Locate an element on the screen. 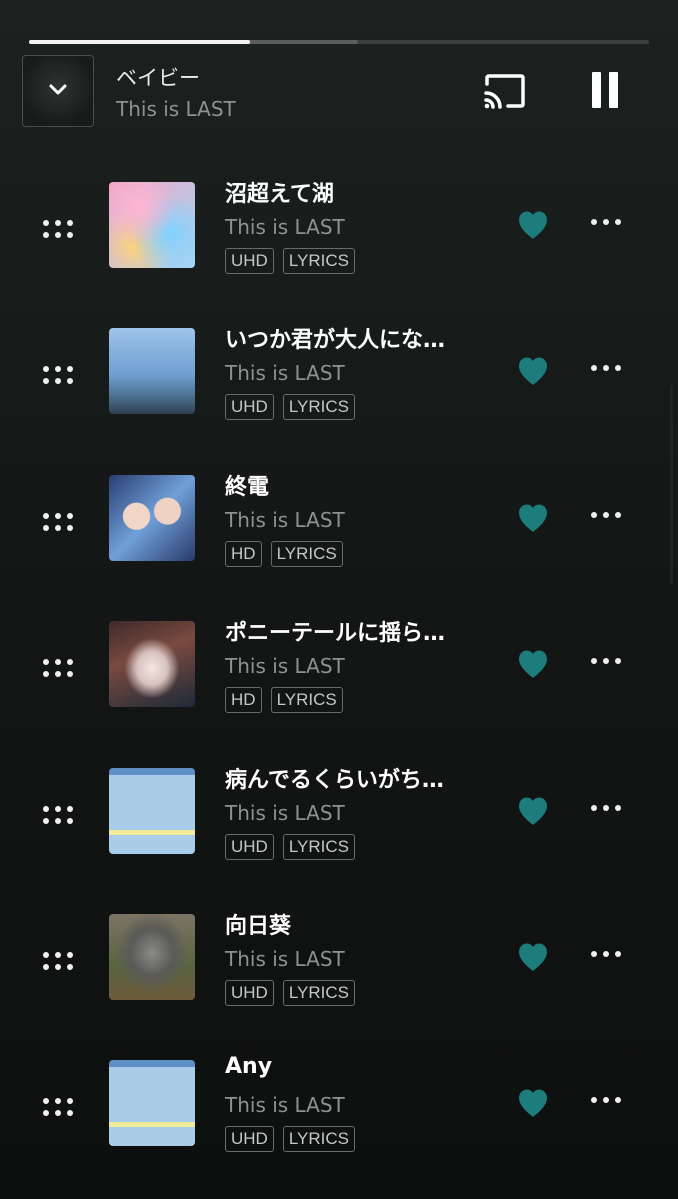 The height and width of the screenshot is (1199, 678). track-row: ポニーテールに揺ら… This is LAST HD LYRICS is located at coordinates (339, 676).